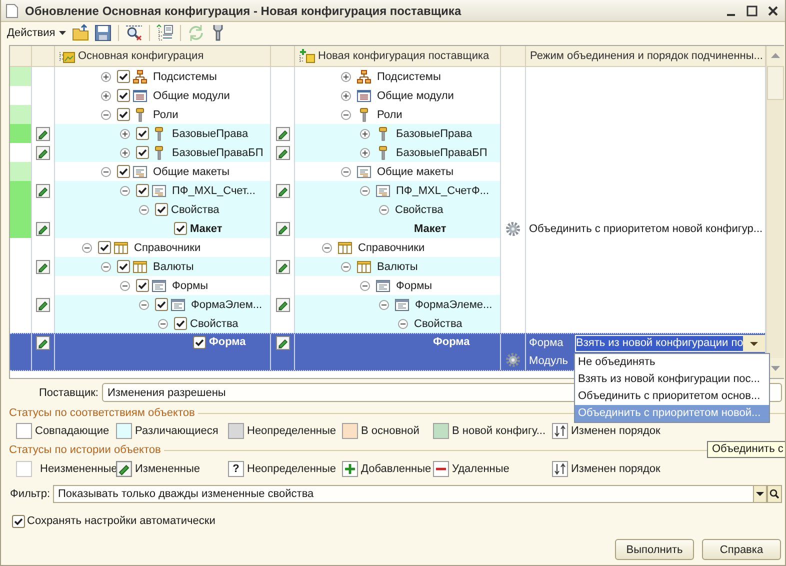 This screenshot has width=786, height=566. I want to click on question-icon: ?, so click(236, 468).